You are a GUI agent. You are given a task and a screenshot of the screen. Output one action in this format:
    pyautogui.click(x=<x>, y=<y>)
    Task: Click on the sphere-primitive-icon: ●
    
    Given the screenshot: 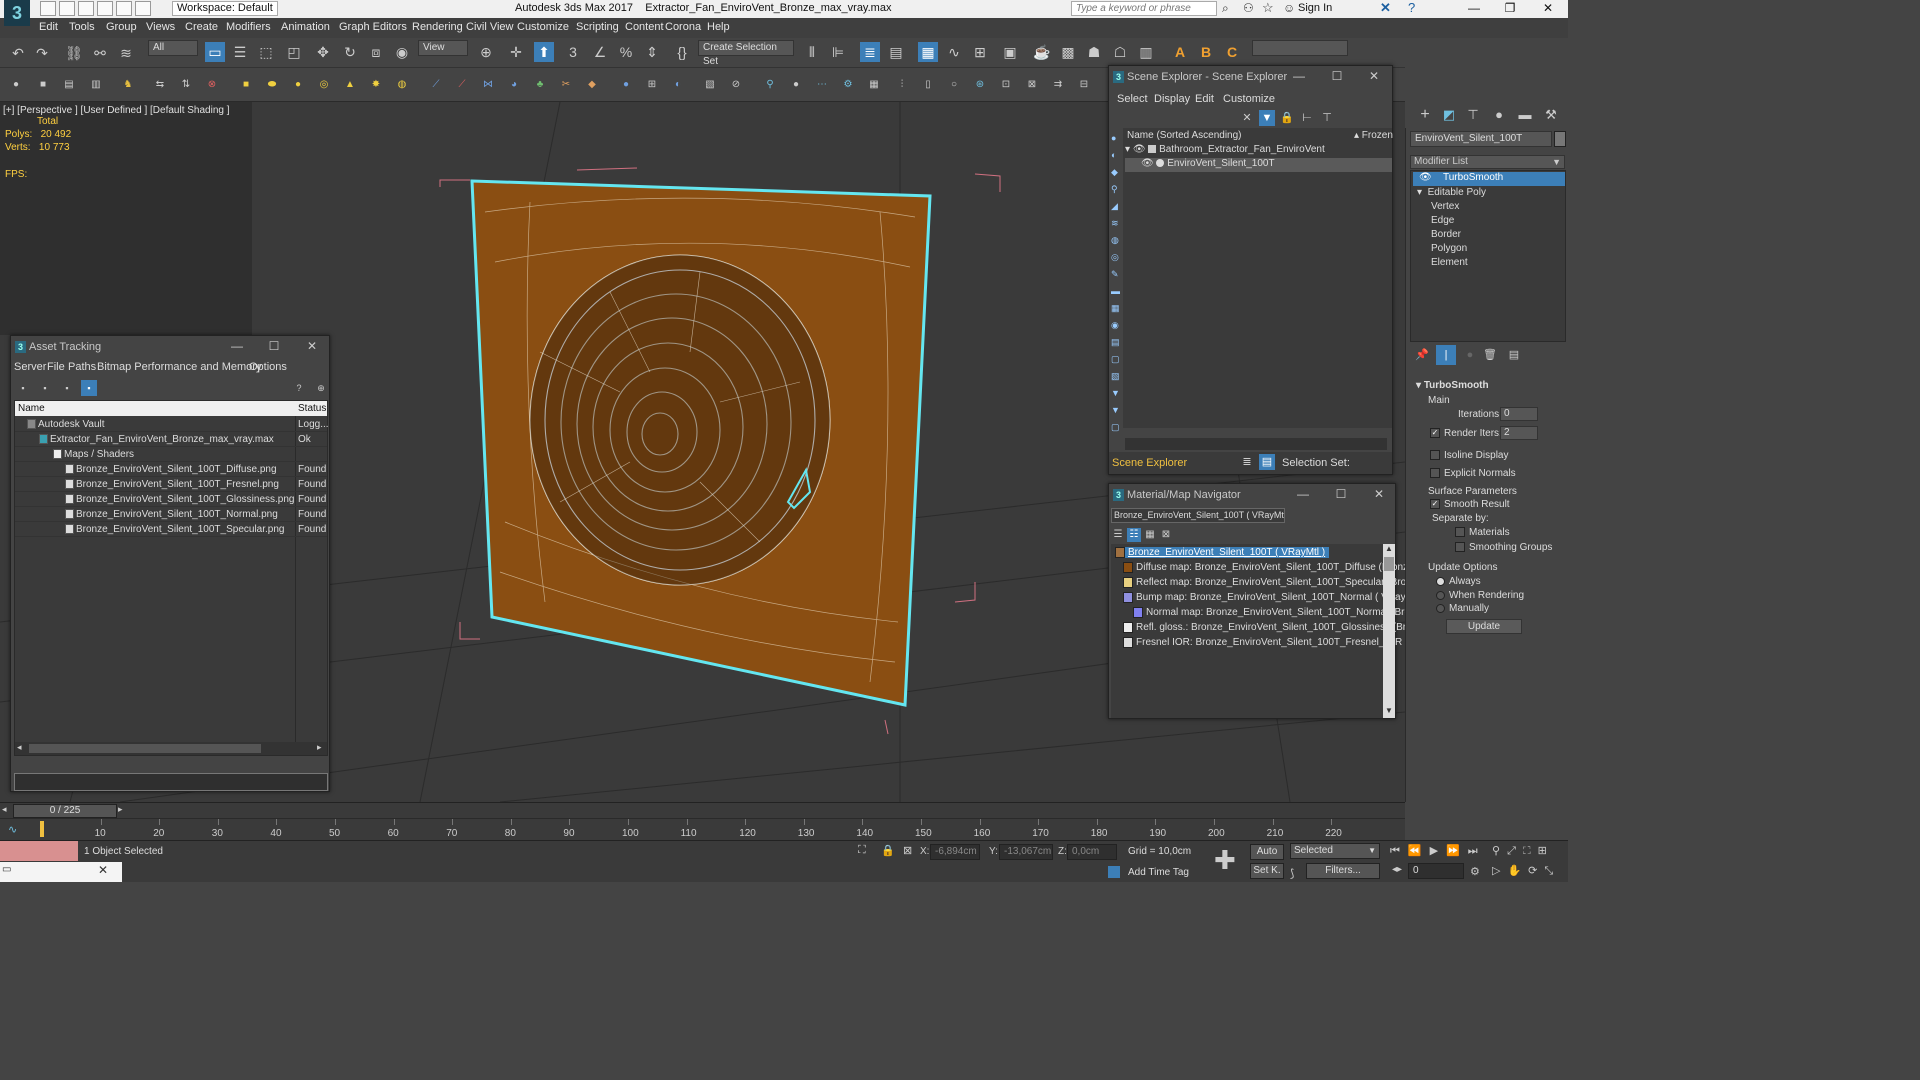 What is the action you would take?
    pyautogui.click(x=298, y=85)
    